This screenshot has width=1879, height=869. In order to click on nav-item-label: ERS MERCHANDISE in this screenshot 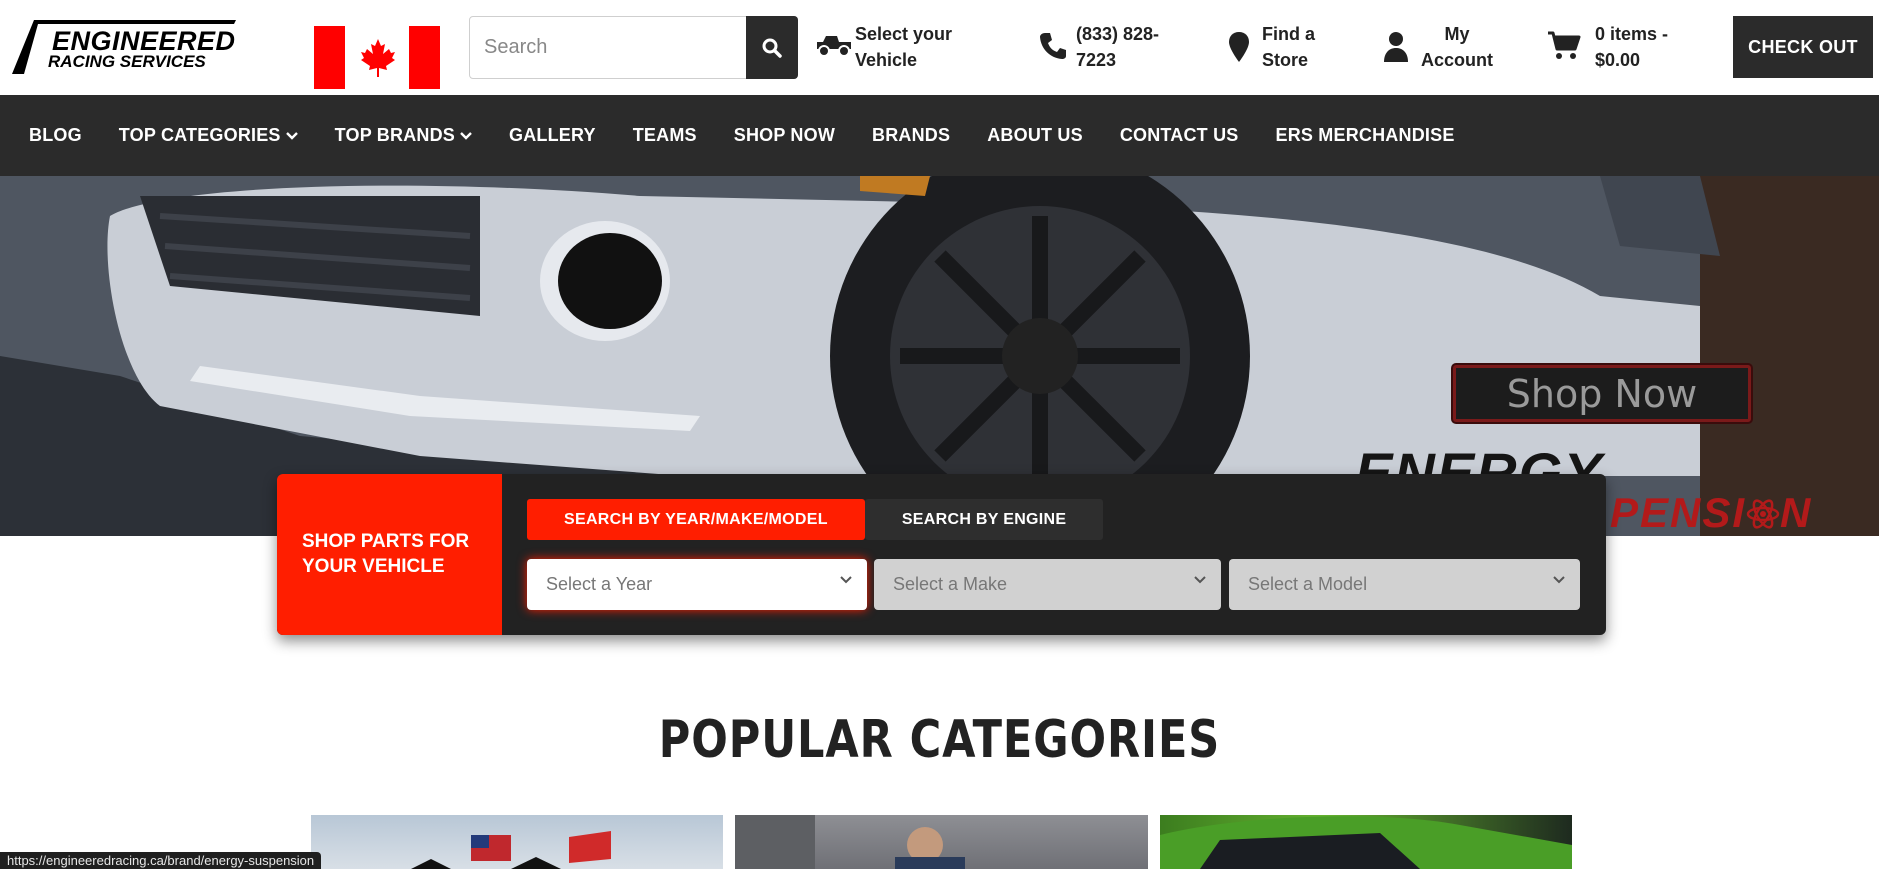, I will do `click(1365, 135)`.